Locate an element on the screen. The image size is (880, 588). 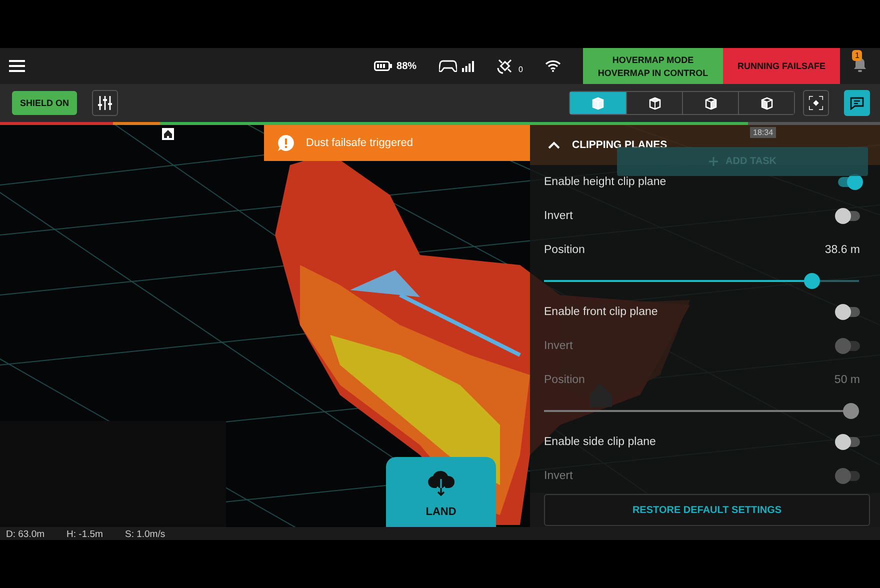
home-icon is located at coordinates (168, 134).